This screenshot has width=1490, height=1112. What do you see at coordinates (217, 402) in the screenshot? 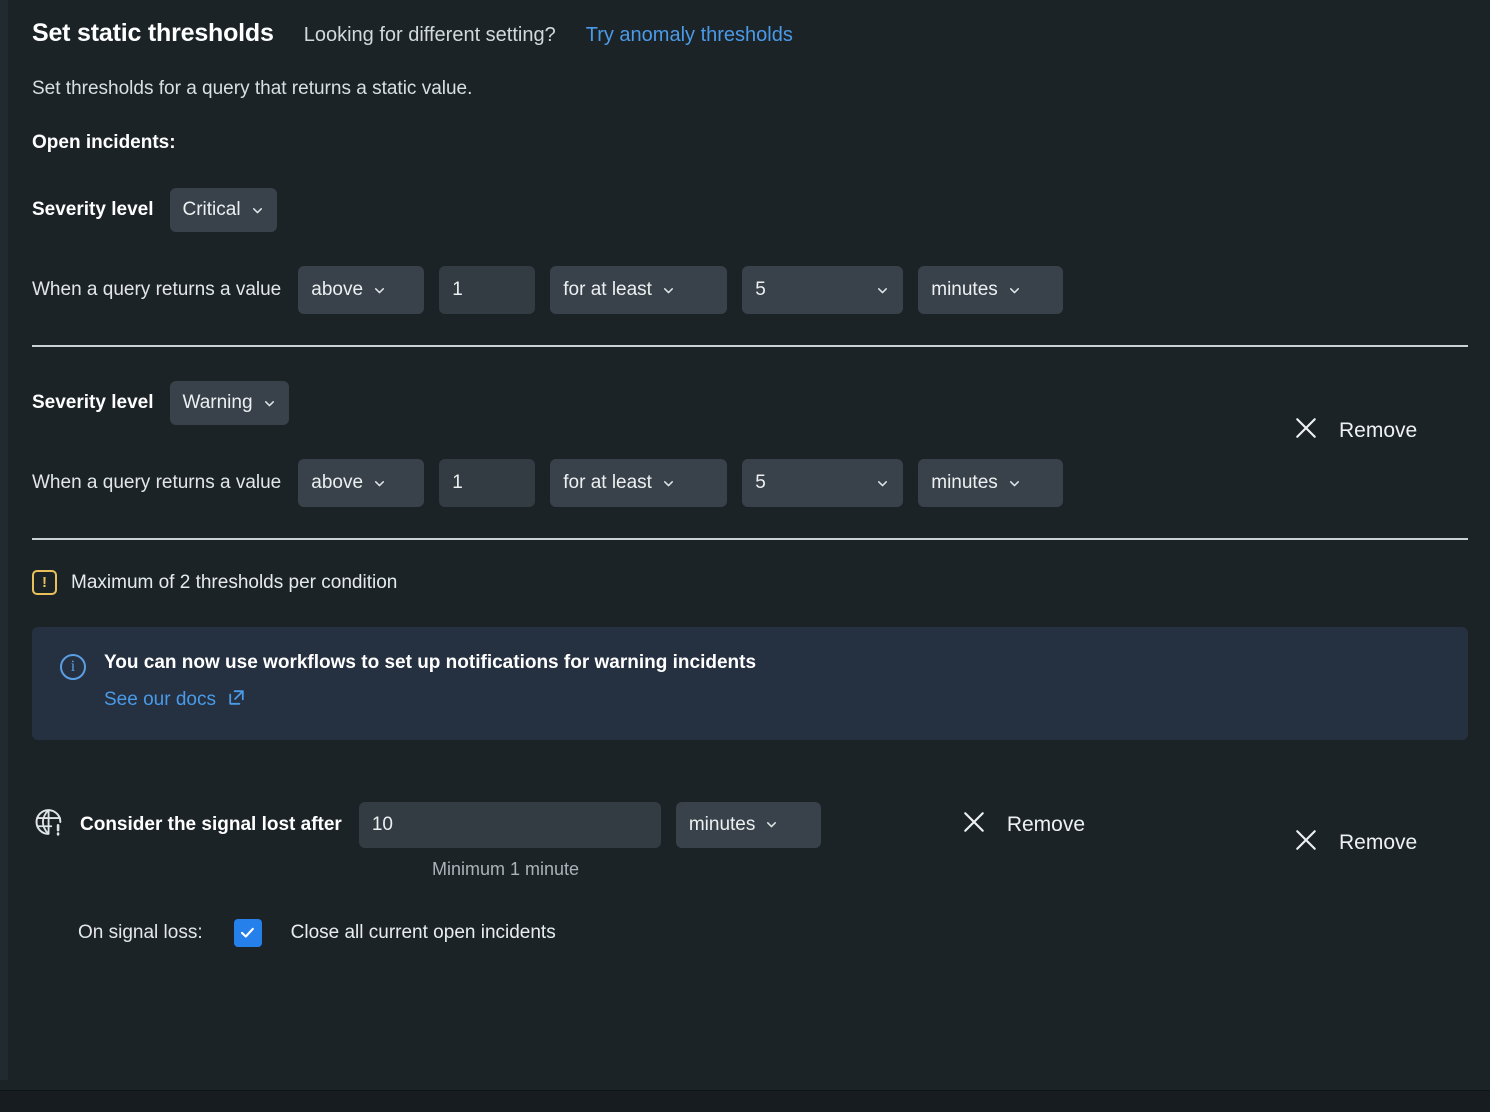
I see `severity-level-value: Warning` at bounding box center [217, 402].